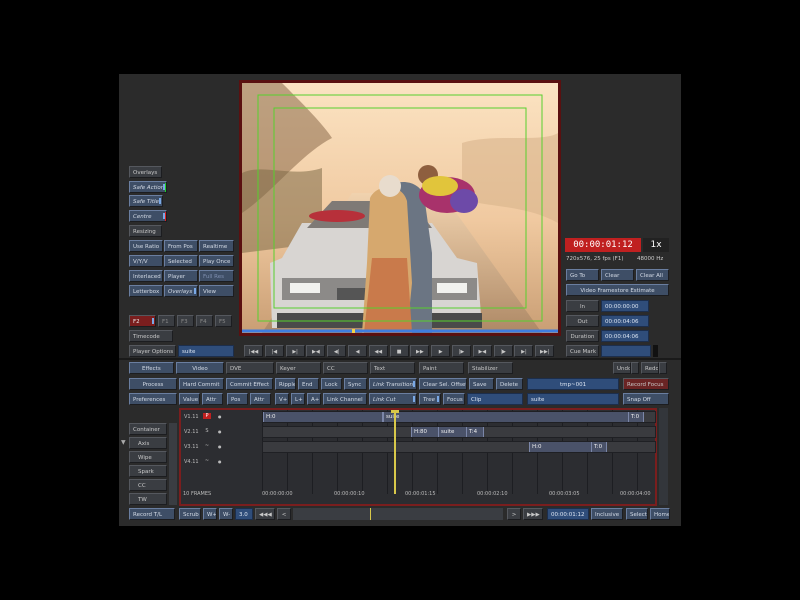  I want to click on letterbox-button: Letterbox, so click(146, 291).